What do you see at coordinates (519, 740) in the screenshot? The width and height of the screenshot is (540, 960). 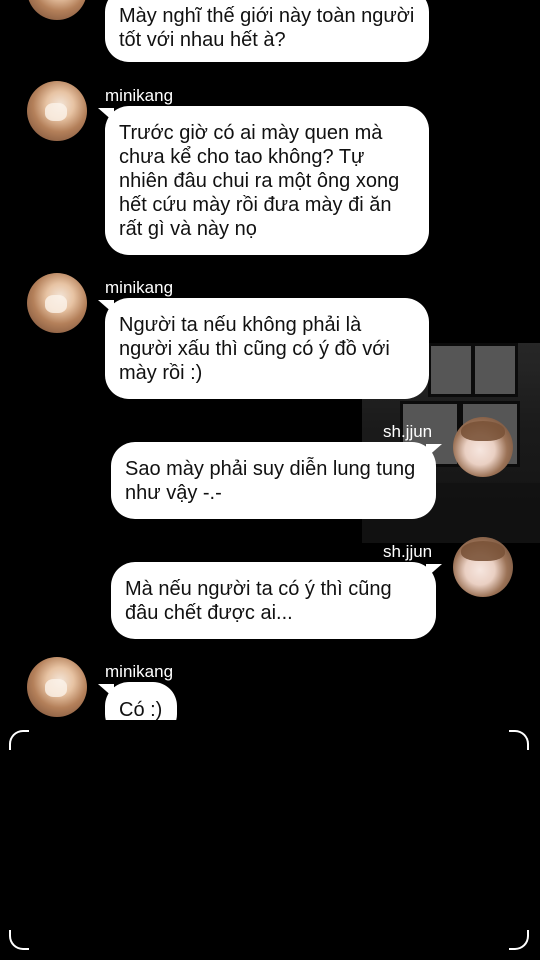 I see `frame-corner-top-right` at bounding box center [519, 740].